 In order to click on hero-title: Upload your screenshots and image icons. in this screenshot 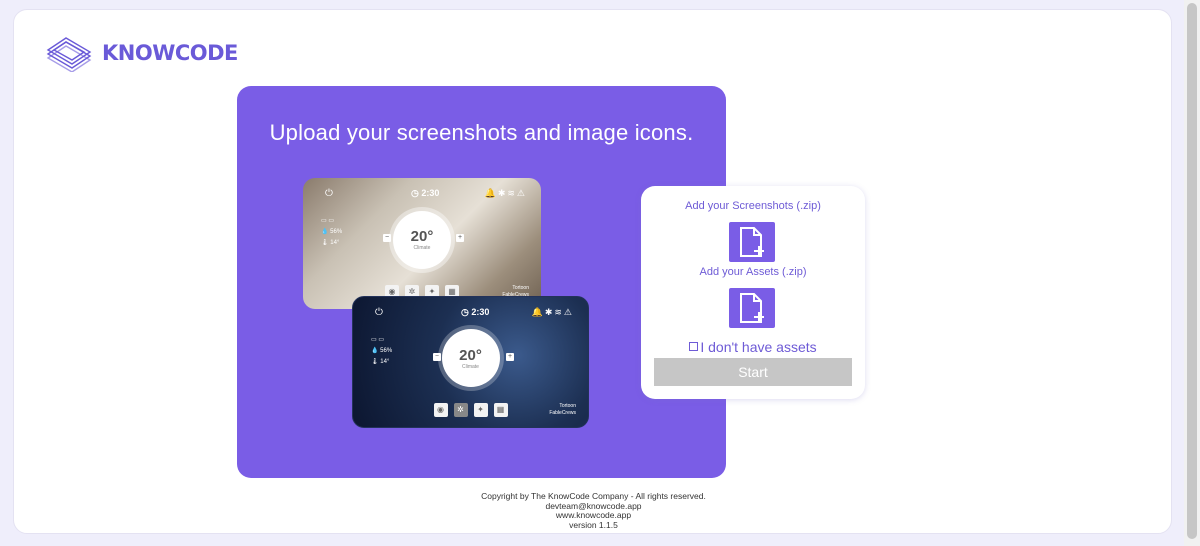, I will do `click(481, 132)`.